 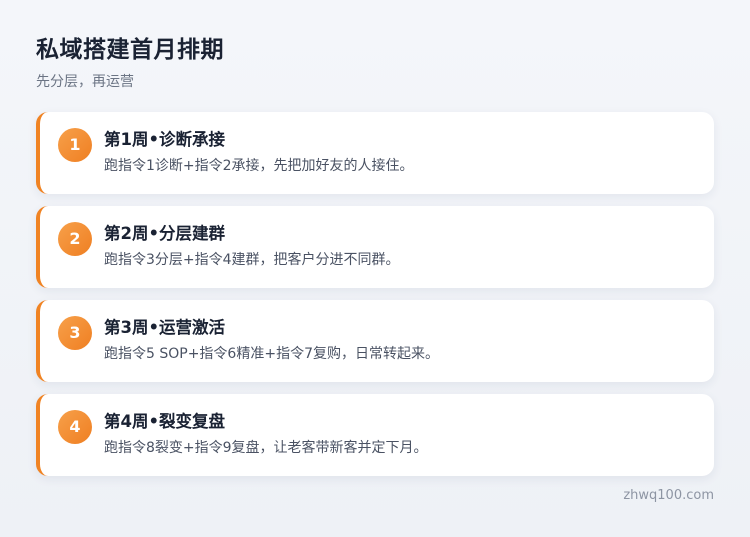 What do you see at coordinates (85, 82) in the screenshot?
I see `page-subtitle: 先分层，再运营` at bounding box center [85, 82].